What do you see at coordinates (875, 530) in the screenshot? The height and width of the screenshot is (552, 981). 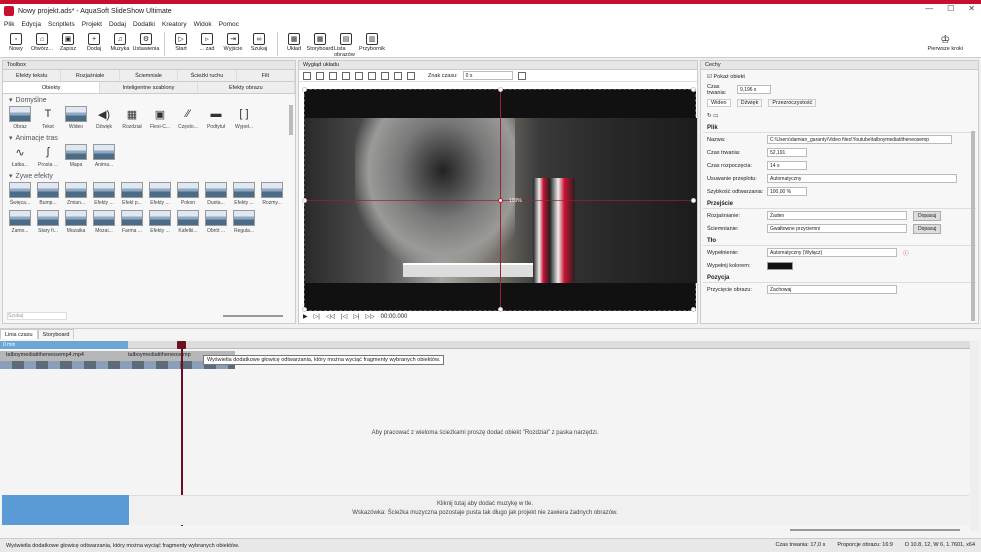 I see `timeline-zoom-slider` at bounding box center [875, 530].